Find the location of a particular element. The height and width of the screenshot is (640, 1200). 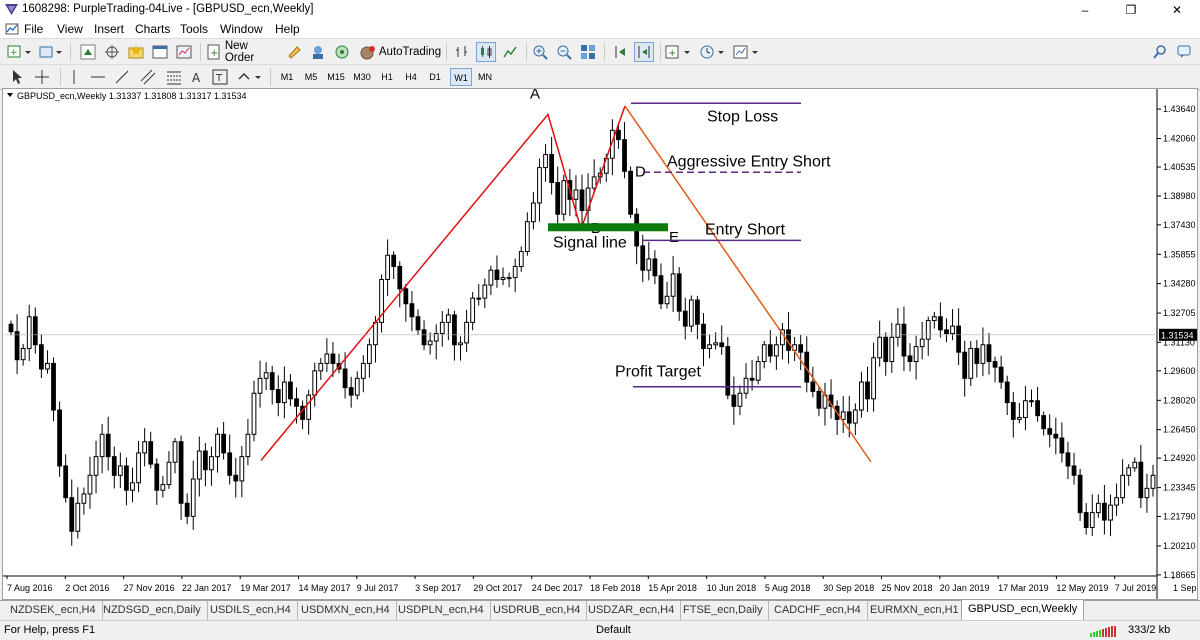

timeframe-m30: M30 is located at coordinates (362, 77).